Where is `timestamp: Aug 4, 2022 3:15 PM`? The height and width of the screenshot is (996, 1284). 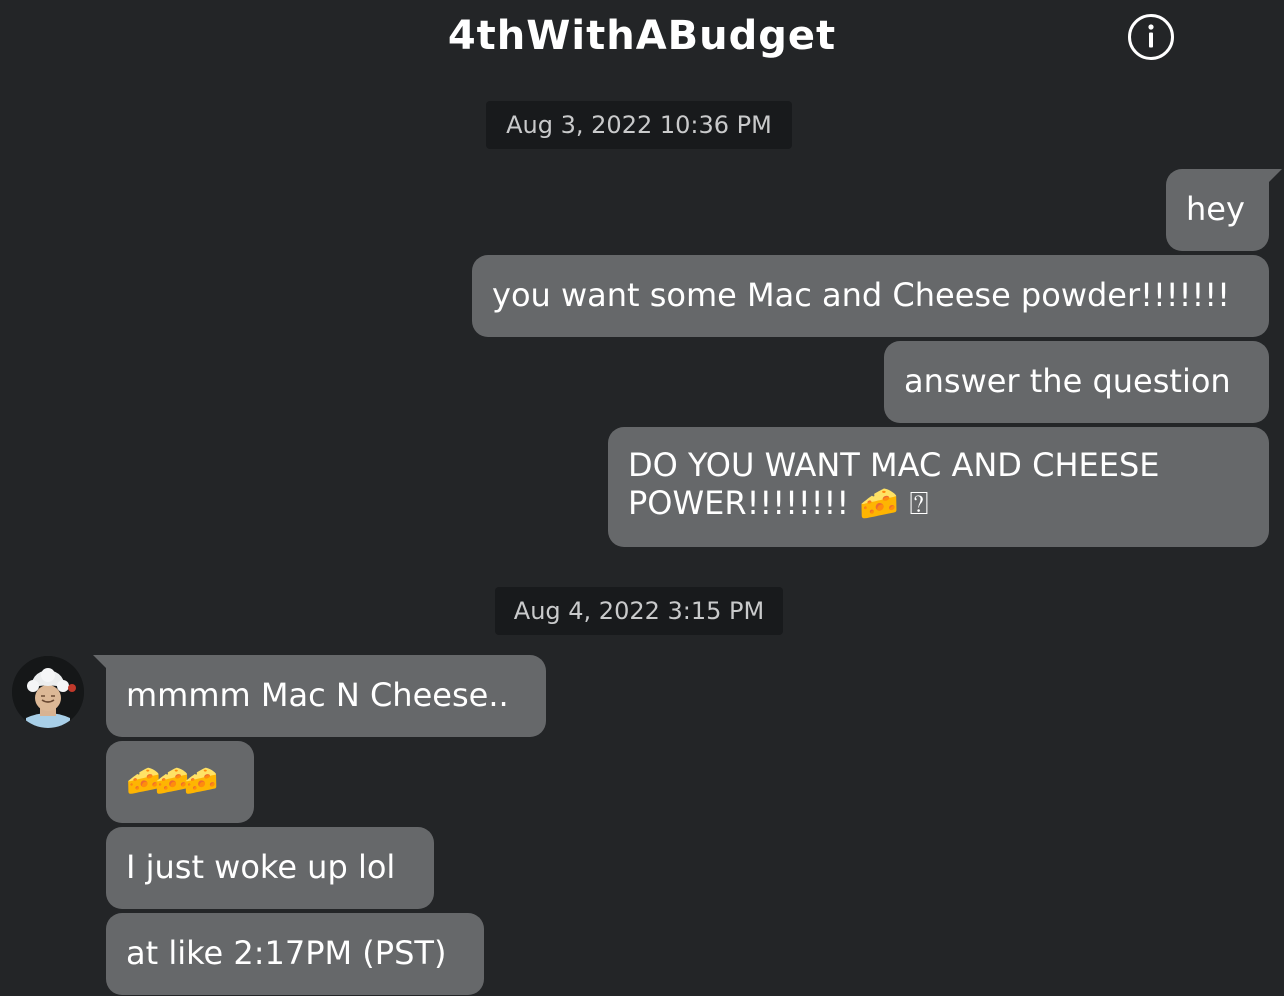
timestamp: Aug 4, 2022 3:15 PM is located at coordinates (639, 611).